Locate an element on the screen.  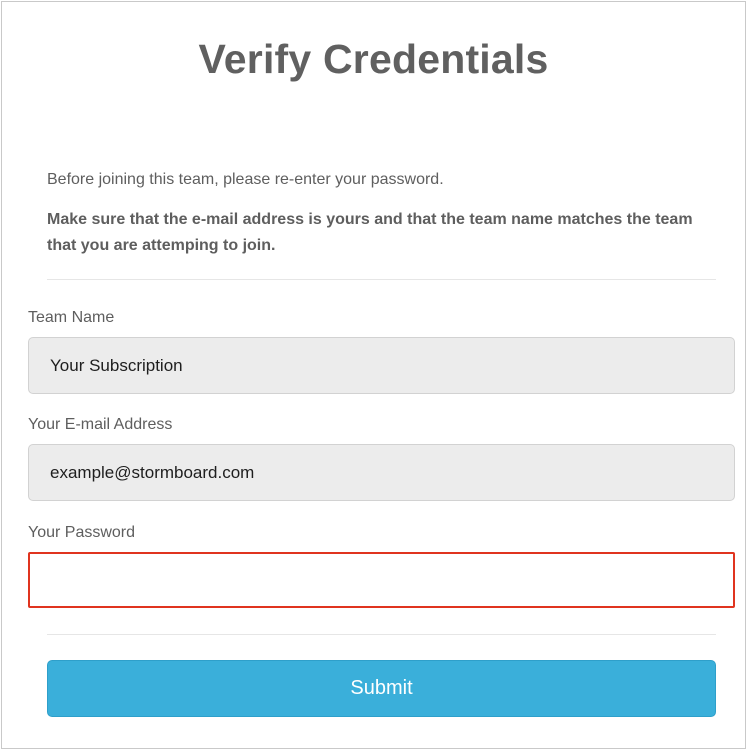
team-name-value: Your Subscription is located at coordinates (116, 365).